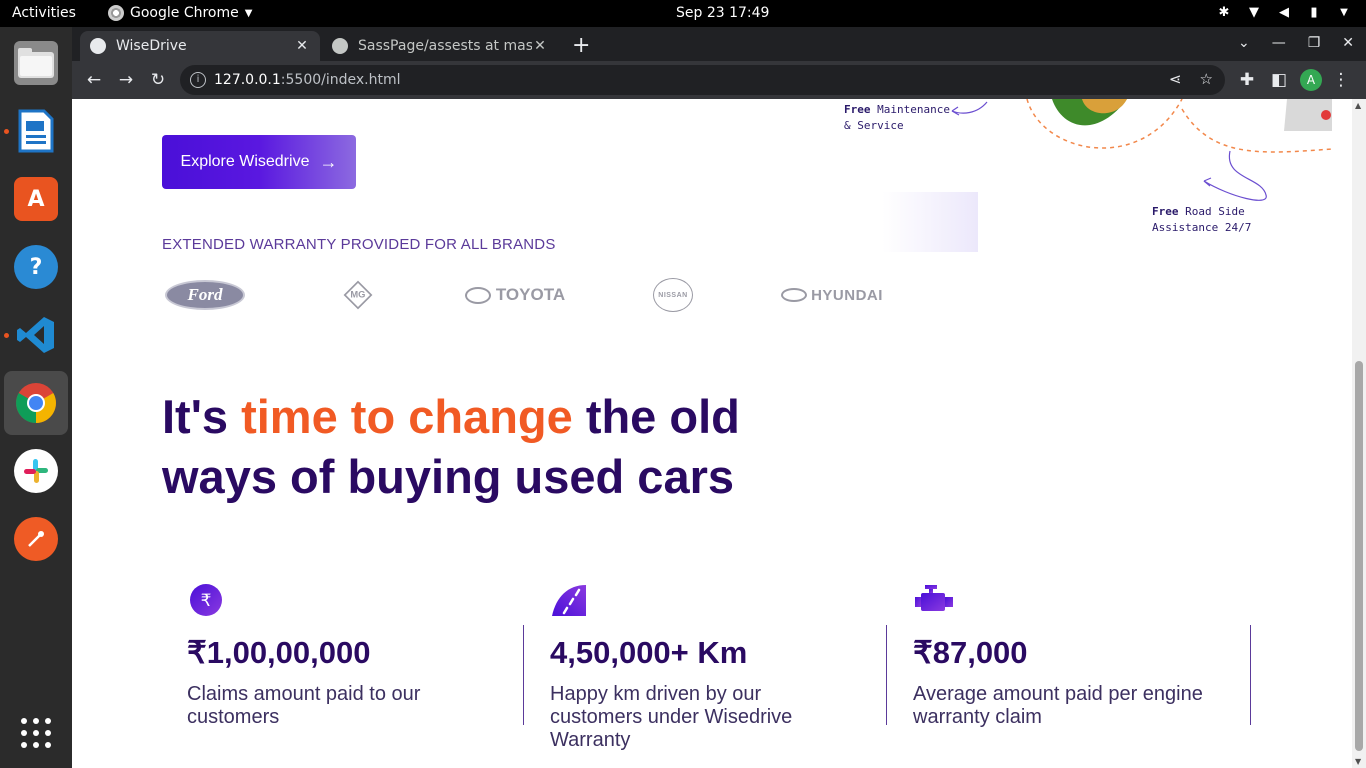 The height and width of the screenshot is (768, 1366). Describe the element at coordinates (1359, 556) in the screenshot. I see `scrollbar-thumb` at that location.